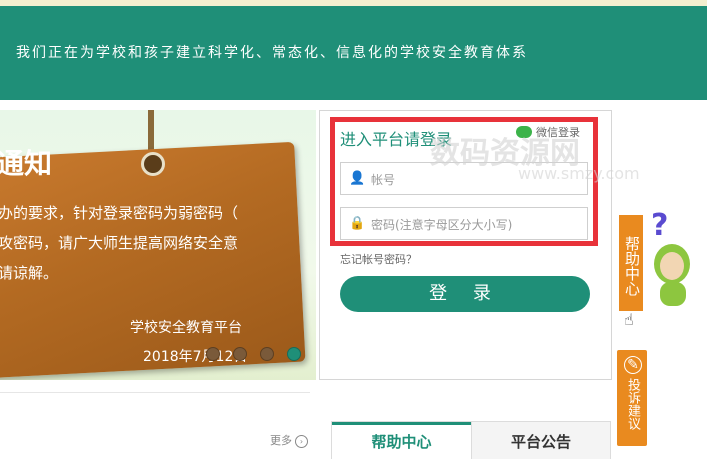 The height and width of the screenshot is (462, 707). Describe the element at coordinates (672, 266) in the screenshot. I see `mascot-face` at that location.